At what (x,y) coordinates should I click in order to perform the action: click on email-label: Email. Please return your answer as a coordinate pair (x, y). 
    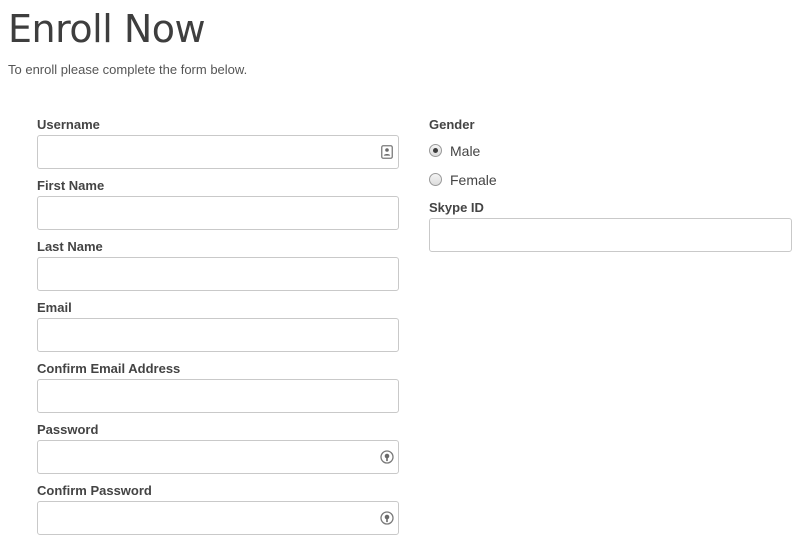
    Looking at the image, I should click on (54, 307).